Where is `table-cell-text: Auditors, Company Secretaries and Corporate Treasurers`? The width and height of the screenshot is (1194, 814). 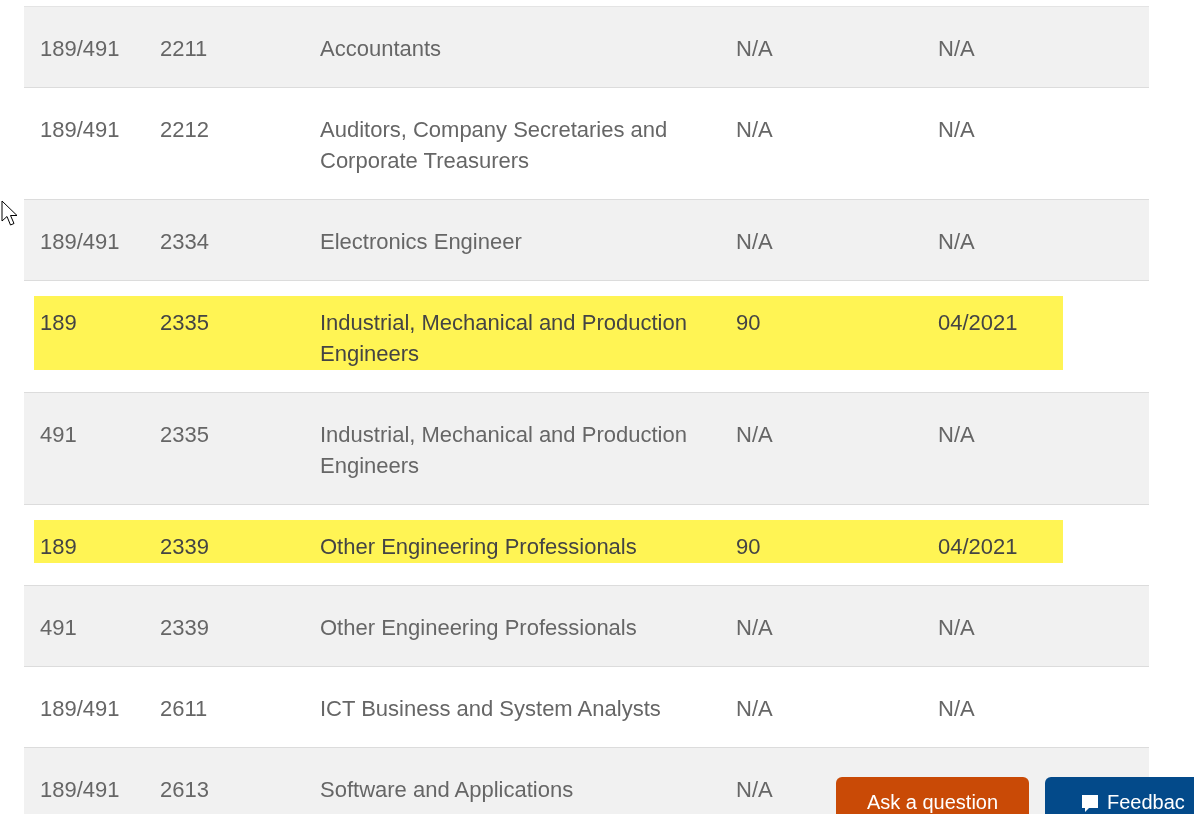 table-cell-text: Auditors, Company Secretaries and Corporate Treasurers is located at coordinates (494, 145).